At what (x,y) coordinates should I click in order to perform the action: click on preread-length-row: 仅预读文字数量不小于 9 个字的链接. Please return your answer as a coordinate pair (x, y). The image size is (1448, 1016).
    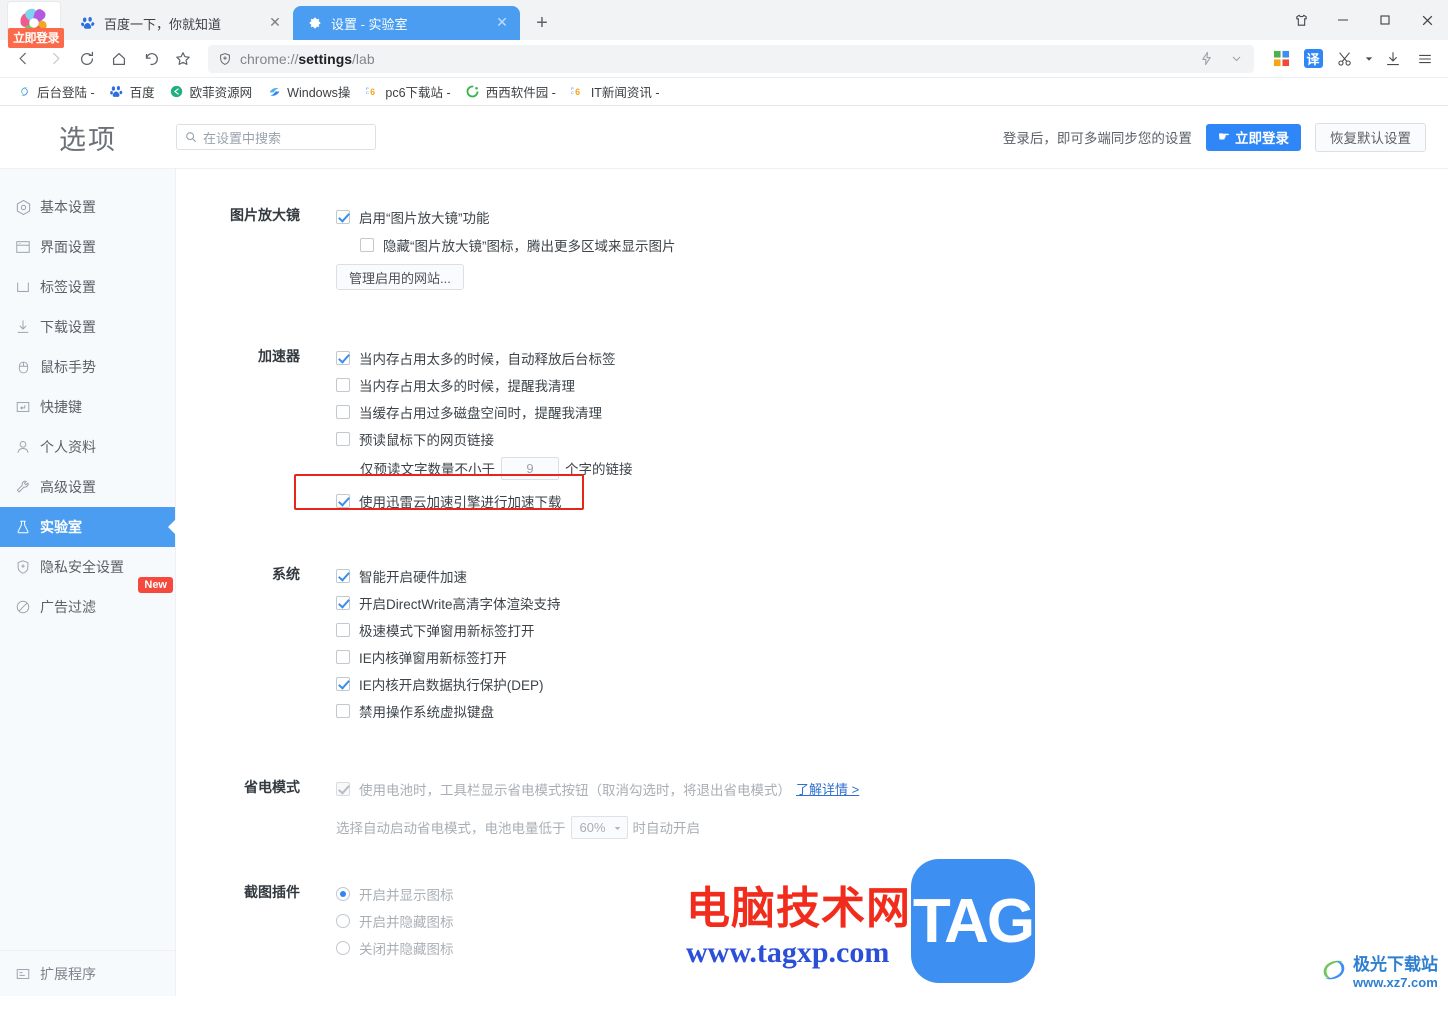
    Looking at the image, I should click on (892, 468).